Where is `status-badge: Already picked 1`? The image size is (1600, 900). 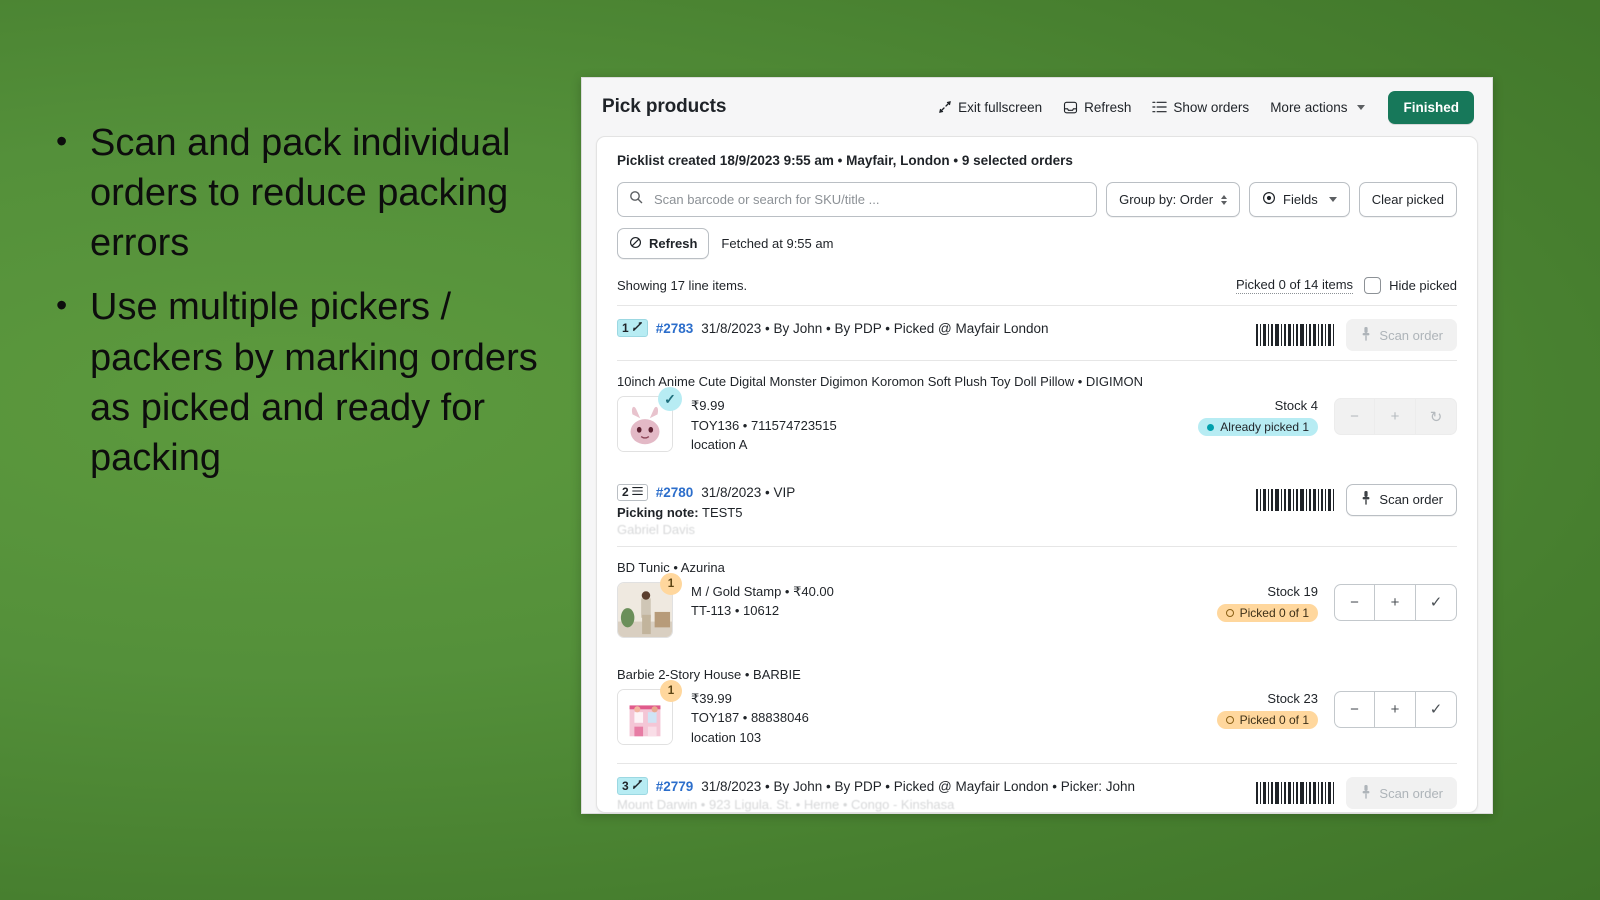 status-badge: Already picked 1 is located at coordinates (1258, 427).